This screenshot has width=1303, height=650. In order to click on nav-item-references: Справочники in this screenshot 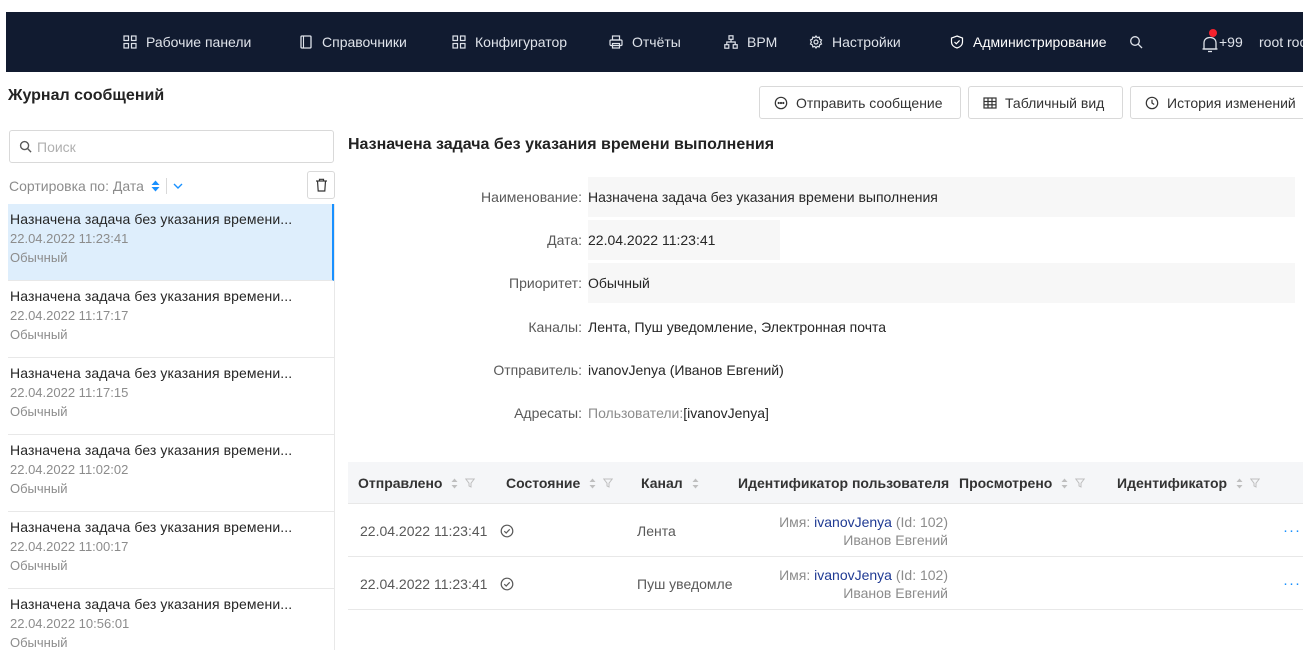, I will do `click(353, 42)`.